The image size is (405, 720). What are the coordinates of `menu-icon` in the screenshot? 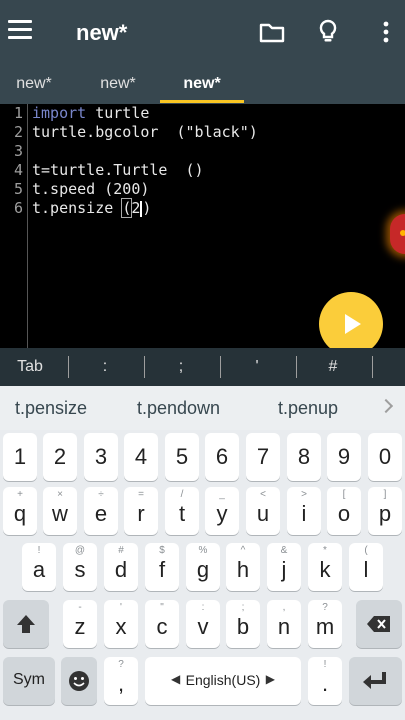 It's located at (20, 30).